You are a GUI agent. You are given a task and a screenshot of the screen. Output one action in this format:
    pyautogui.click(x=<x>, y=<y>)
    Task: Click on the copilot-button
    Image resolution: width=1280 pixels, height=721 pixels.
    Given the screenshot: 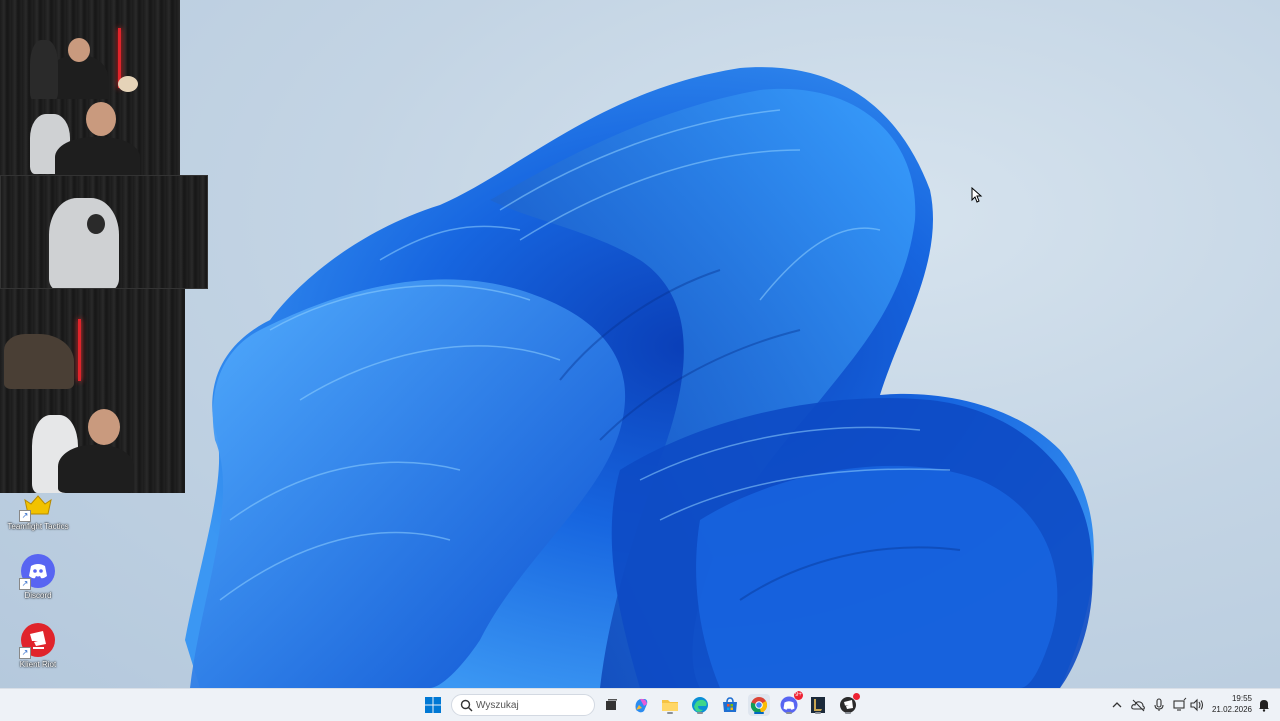 What is the action you would take?
    pyautogui.click(x=641, y=705)
    